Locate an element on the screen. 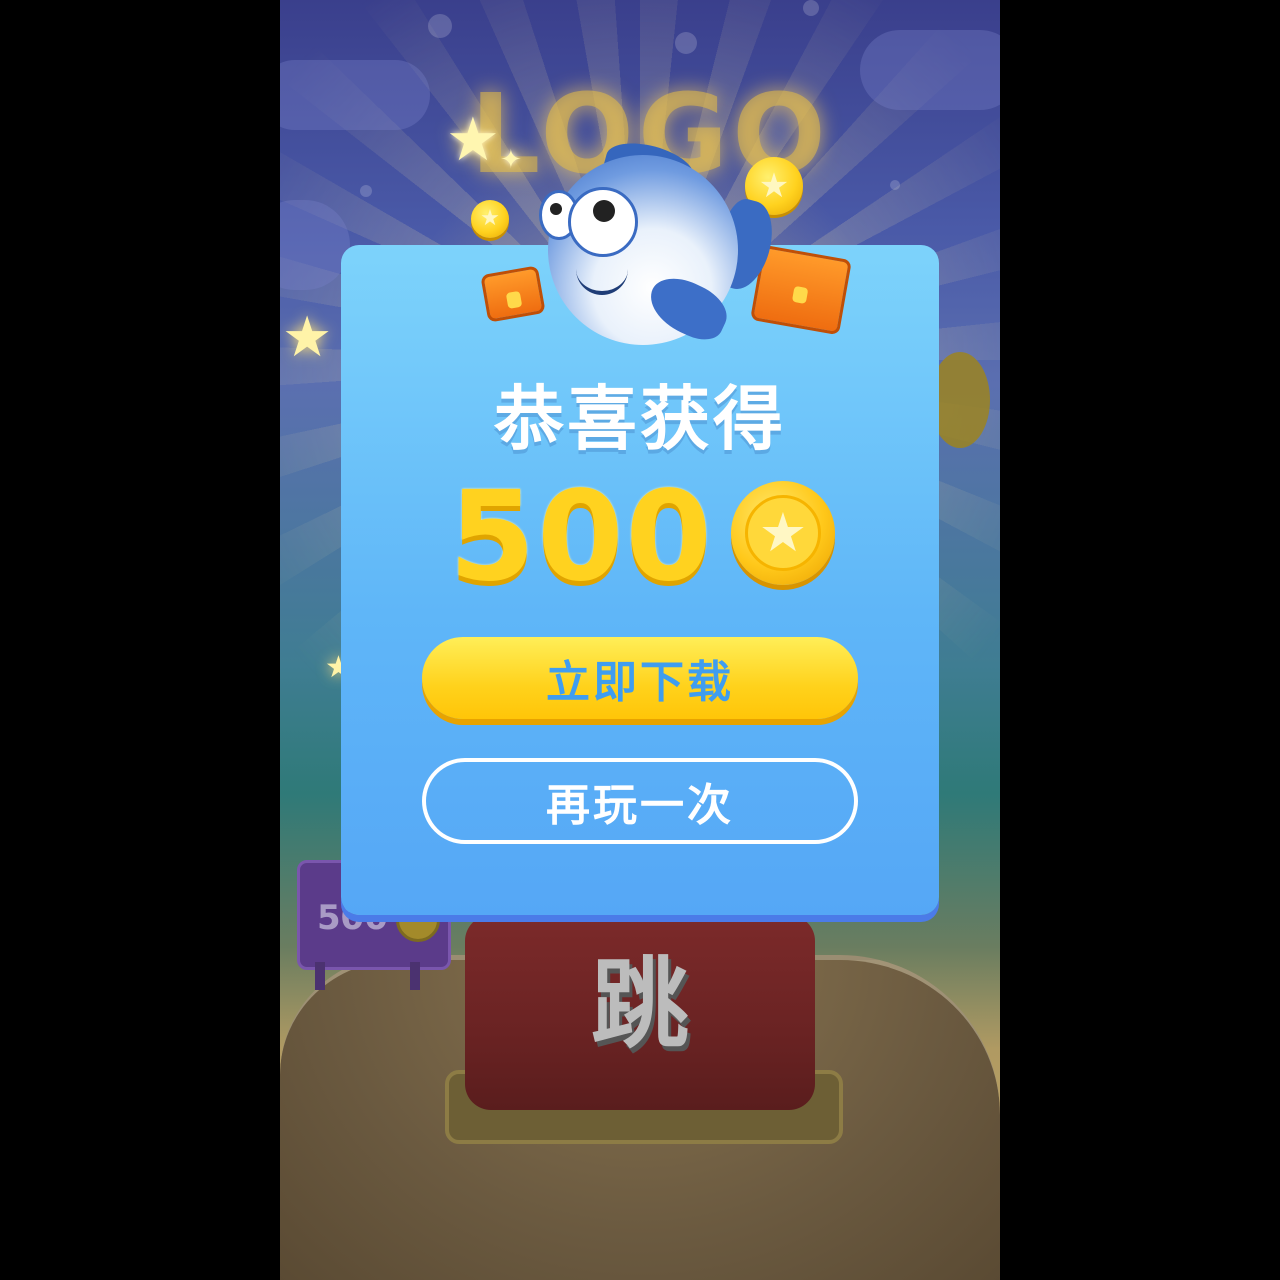 This screenshot has width=1280, height=1280. jump-button-label: 跳 is located at coordinates (639, 1005).